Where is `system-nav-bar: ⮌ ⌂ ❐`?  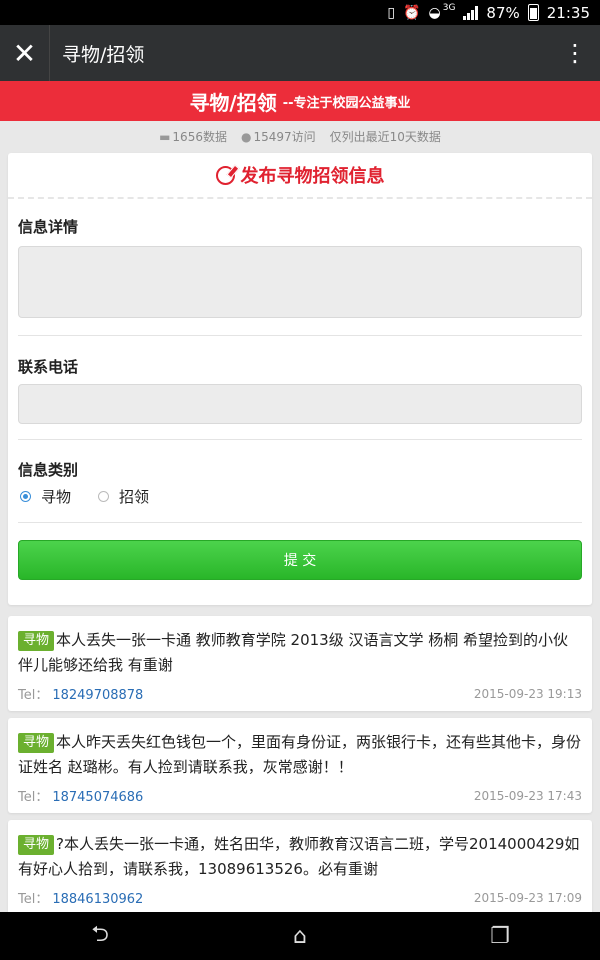
system-nav-bar: ⮌ ⌂ ❐ is located at coordinates (300, 936).